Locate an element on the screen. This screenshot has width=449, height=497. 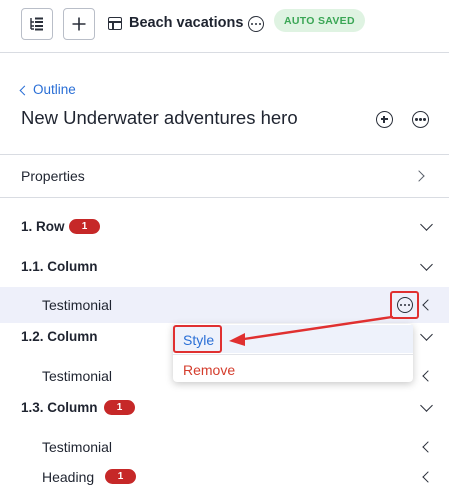
layout-icon is located at coordinates (115, 23).